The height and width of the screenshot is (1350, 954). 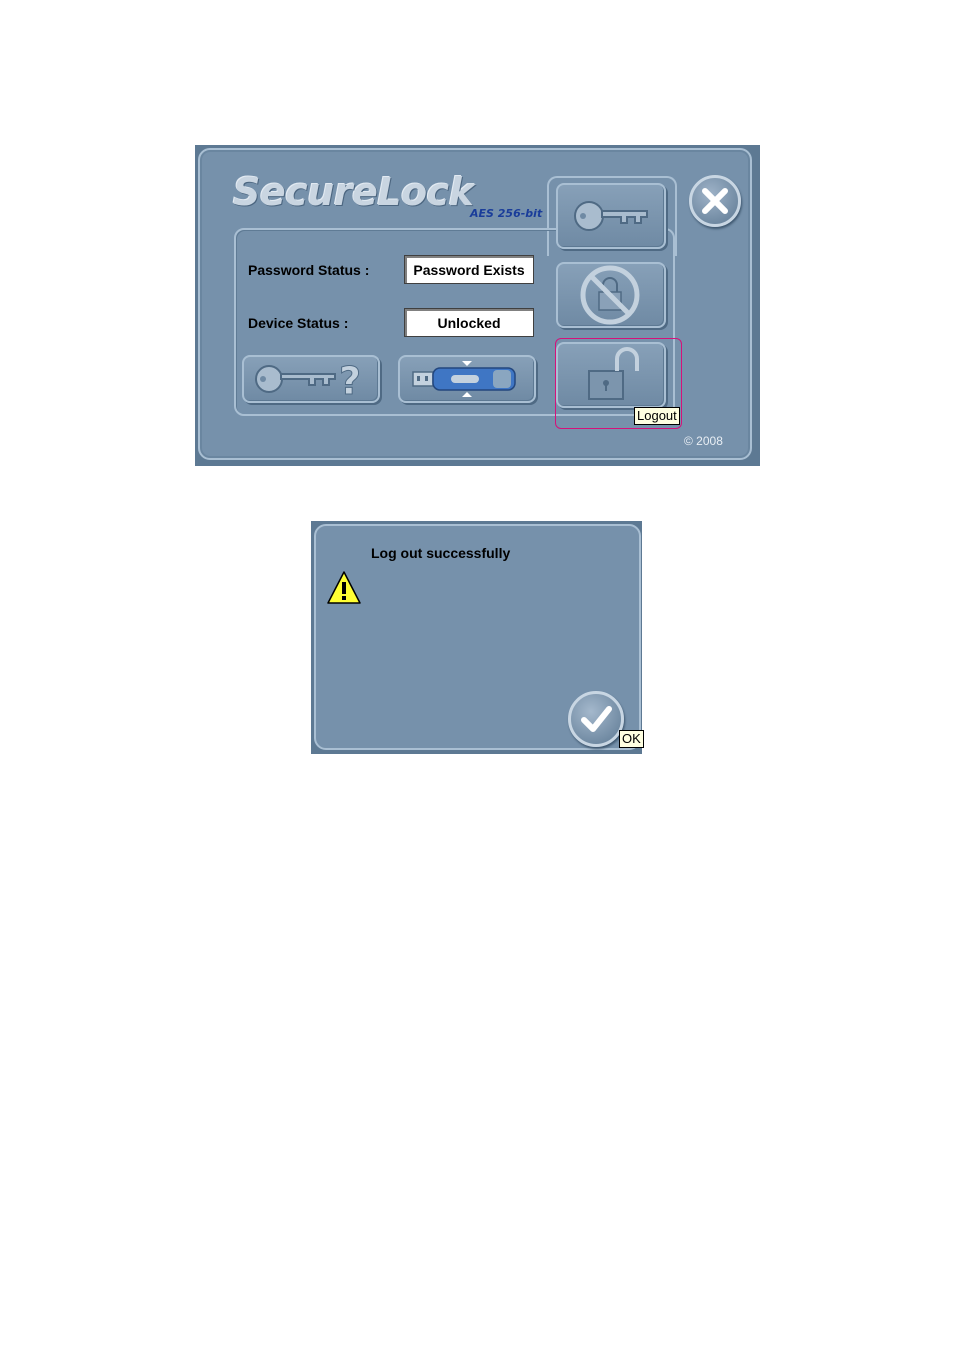 What do you see at coordinates (657, 416) in the screenshot?
I see `logout-tooltip: Logout` at bounding box center [657, 416].